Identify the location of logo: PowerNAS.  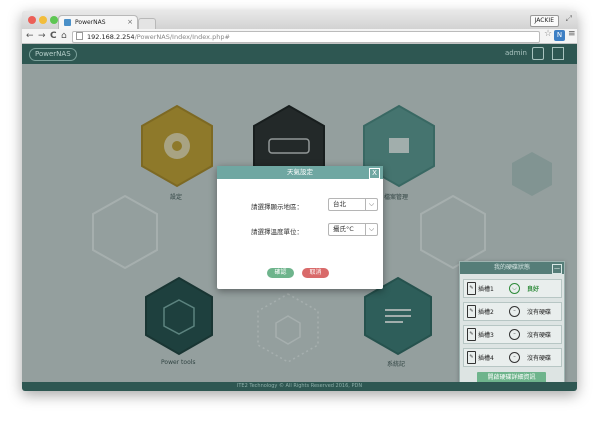
(53, 54).